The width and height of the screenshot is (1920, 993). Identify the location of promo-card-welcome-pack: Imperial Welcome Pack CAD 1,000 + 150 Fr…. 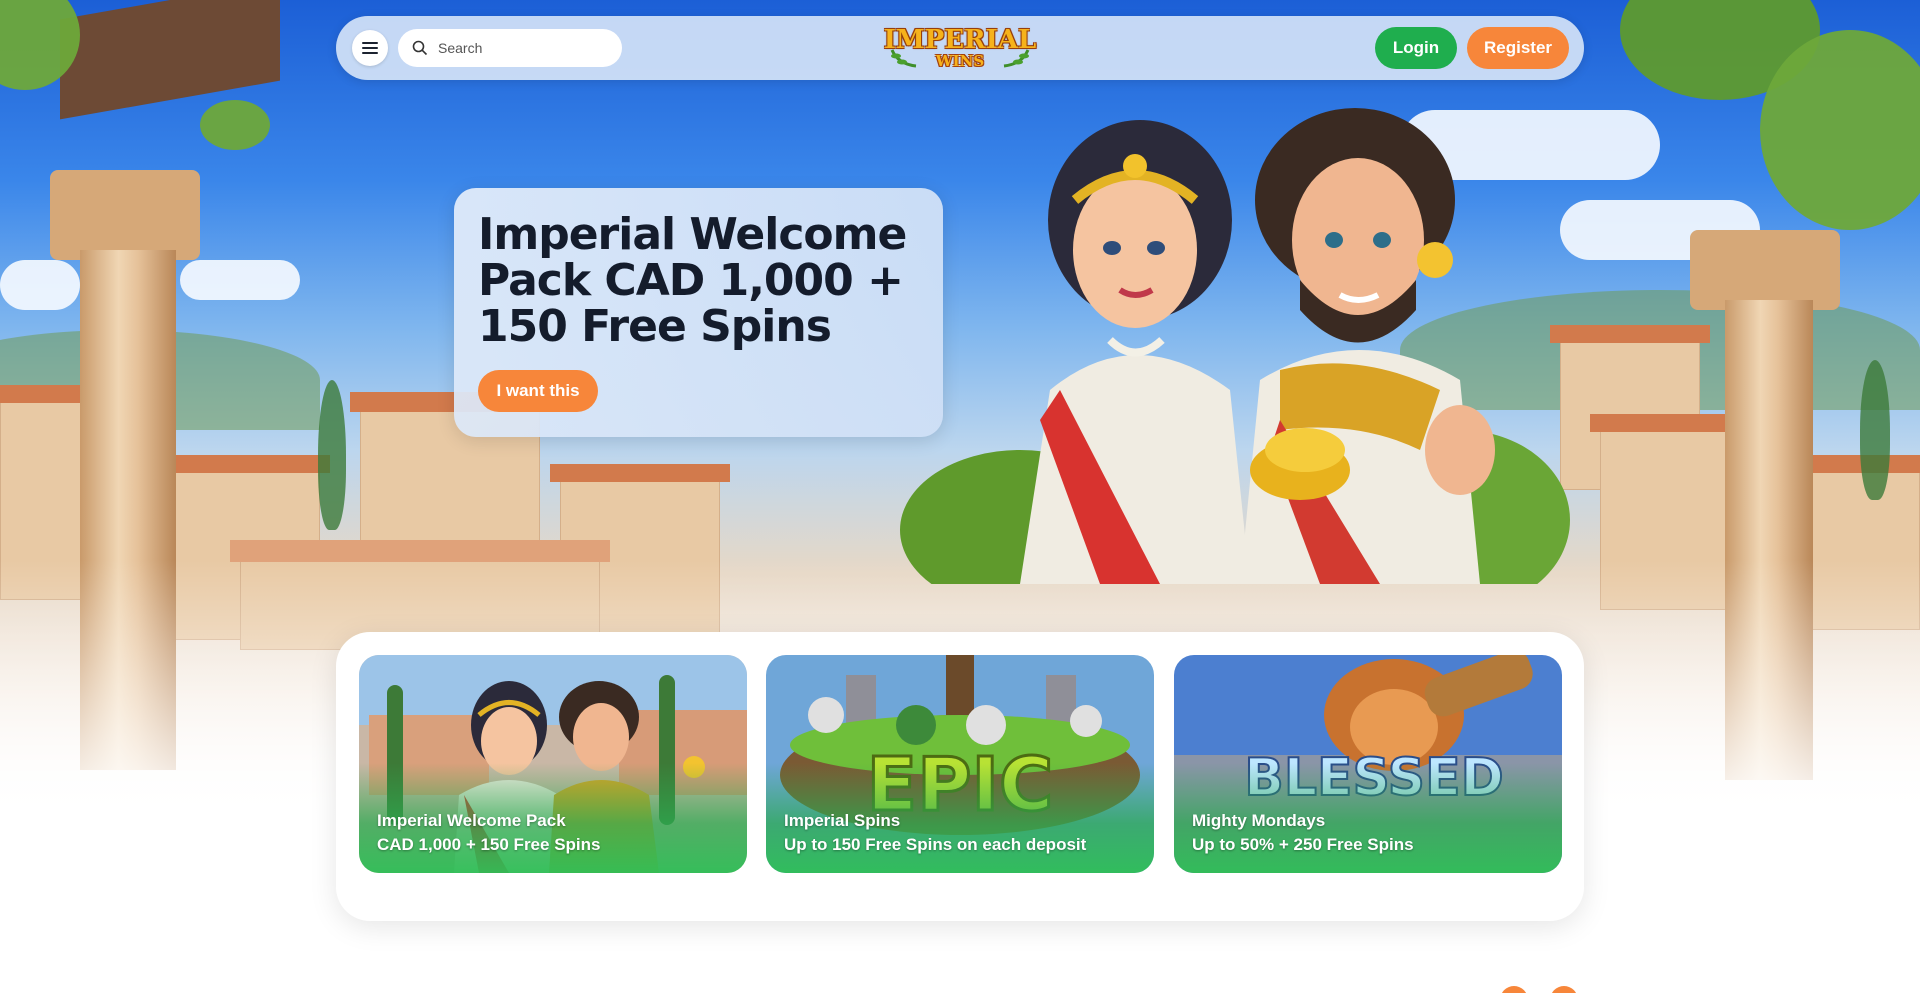
(553, 764).